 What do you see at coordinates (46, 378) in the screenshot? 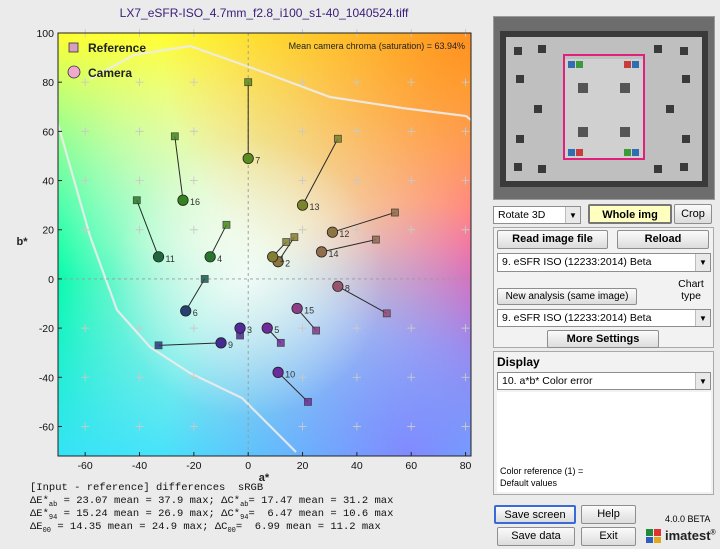
I see `y-tick-label: -40` at bounding box center [46, 378].